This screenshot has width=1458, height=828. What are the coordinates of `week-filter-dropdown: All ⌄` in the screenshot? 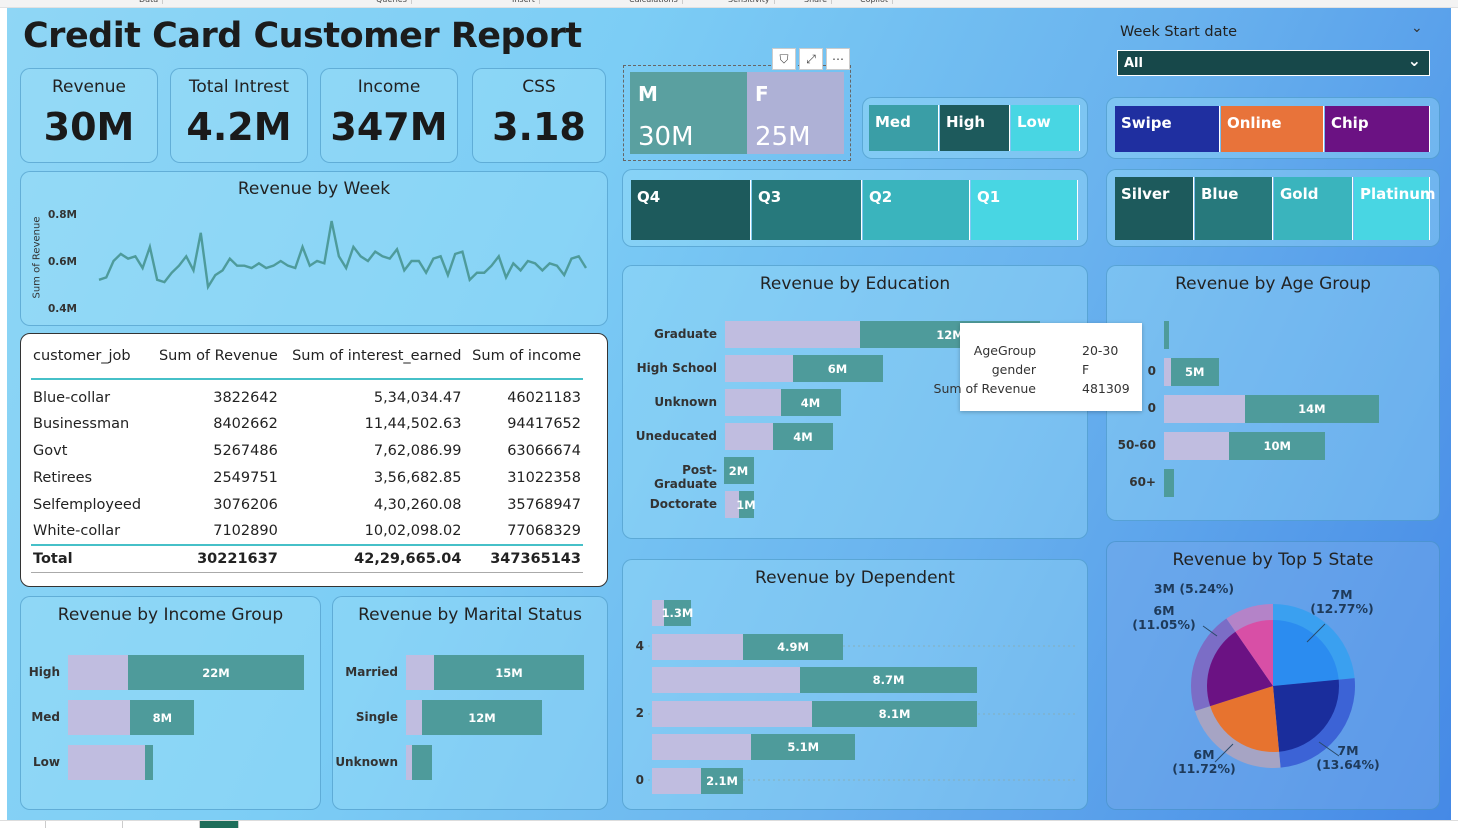 It's located at (1273, 63).